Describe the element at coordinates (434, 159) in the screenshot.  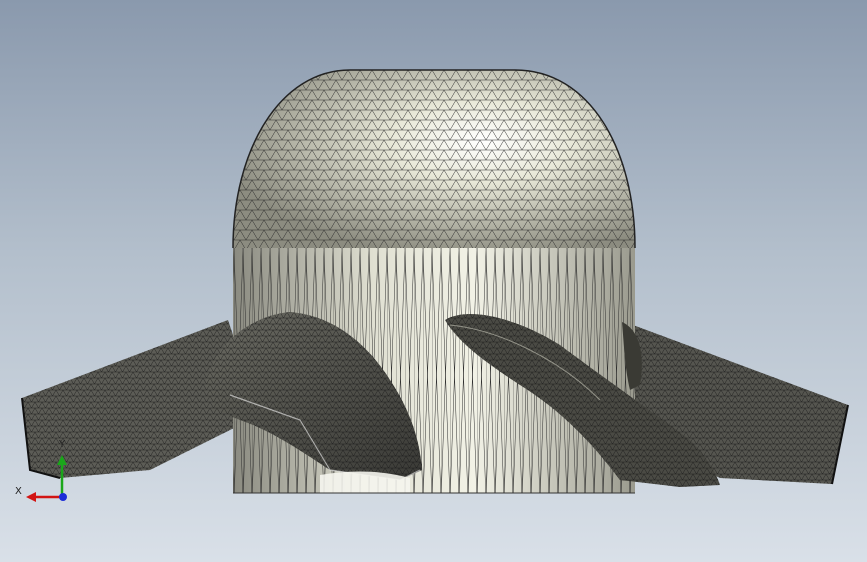
I see `hub-dome` at that location.